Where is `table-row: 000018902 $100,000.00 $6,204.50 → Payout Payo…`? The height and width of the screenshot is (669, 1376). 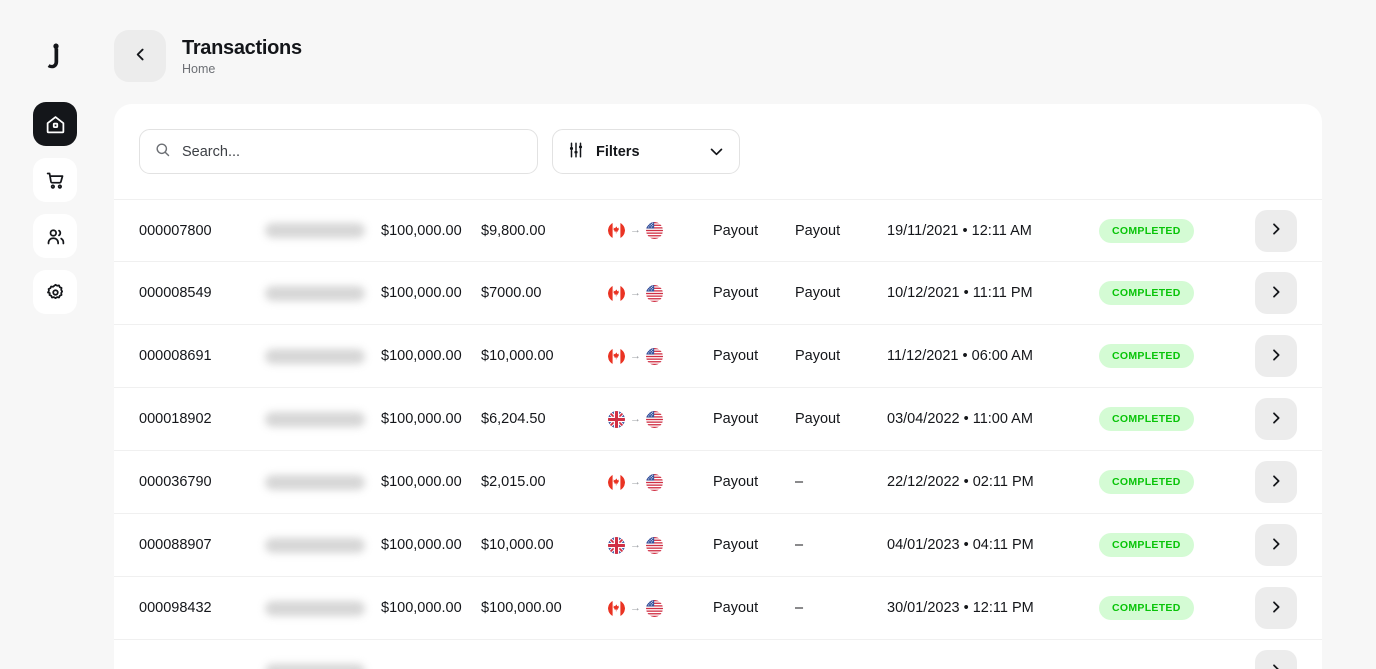
table-row: 000018902 $100,000.00 $6,204.50 → Payout Payo… is located at coordinates (718, 419).